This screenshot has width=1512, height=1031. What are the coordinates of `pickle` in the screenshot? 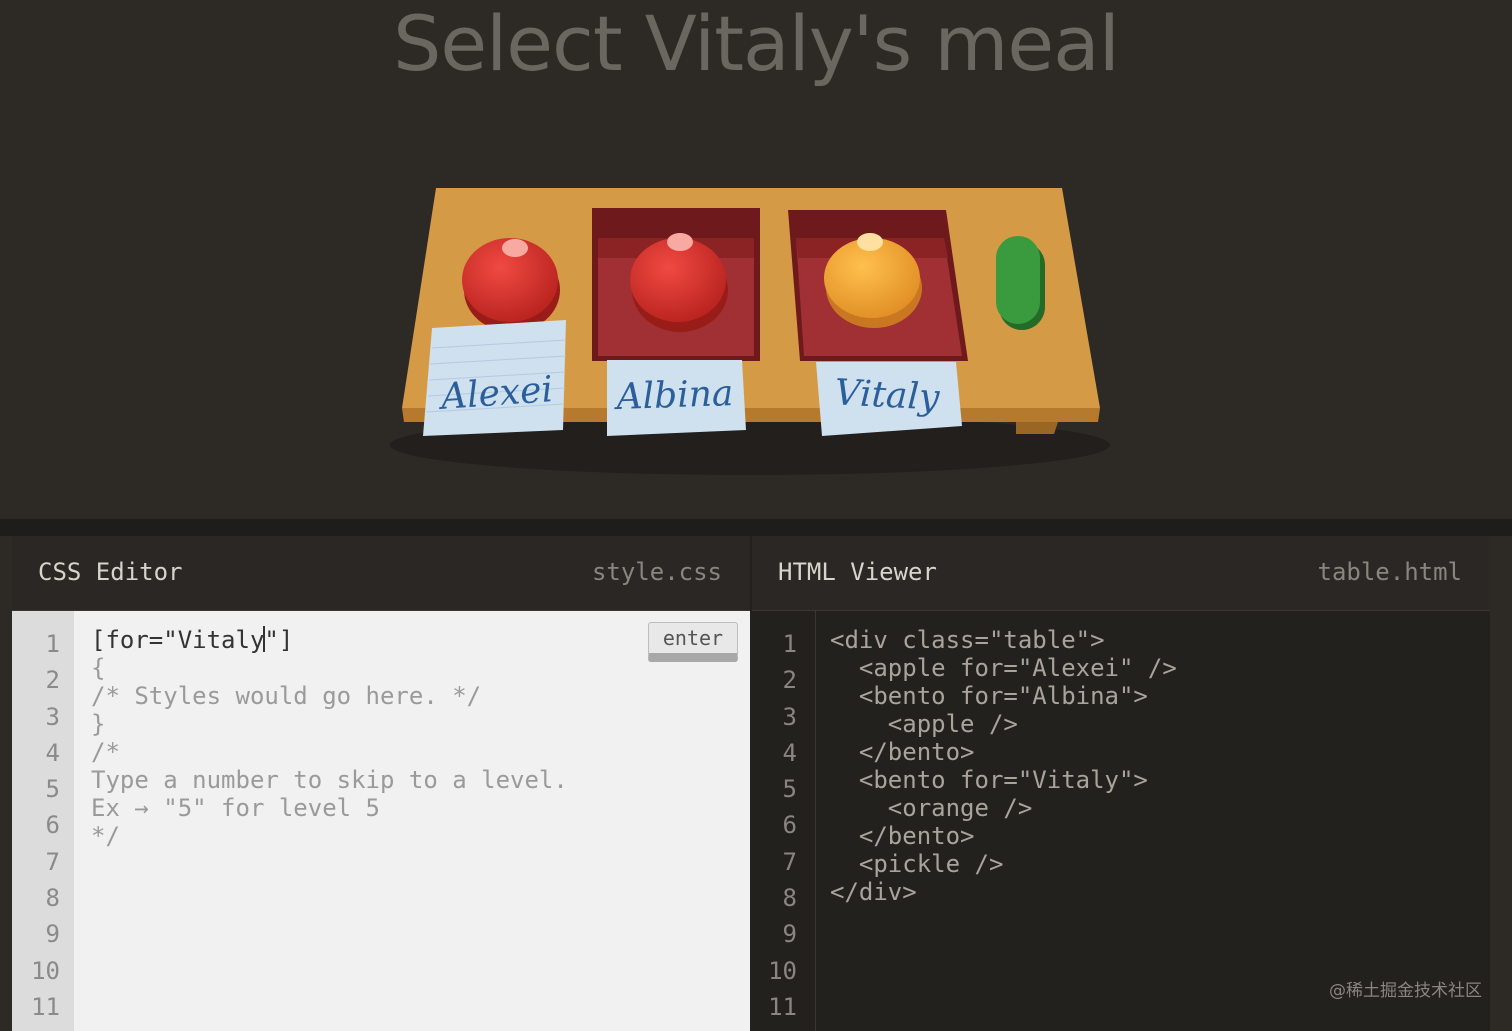 It's located at (1020, 283).